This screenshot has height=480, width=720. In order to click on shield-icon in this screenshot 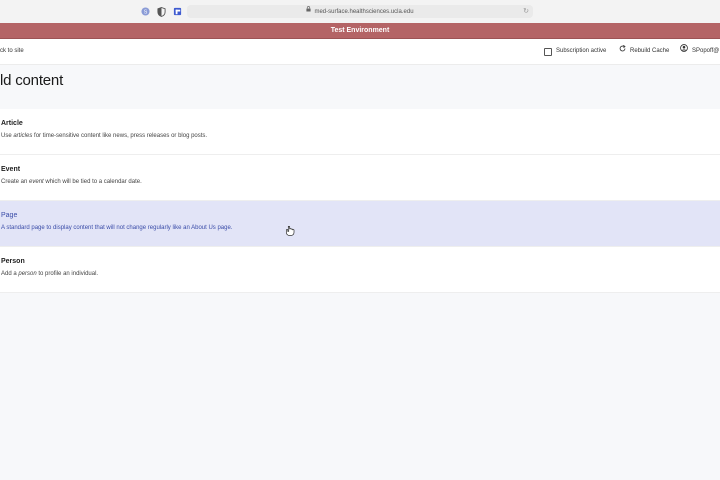, I will do `click(161, 11)`.